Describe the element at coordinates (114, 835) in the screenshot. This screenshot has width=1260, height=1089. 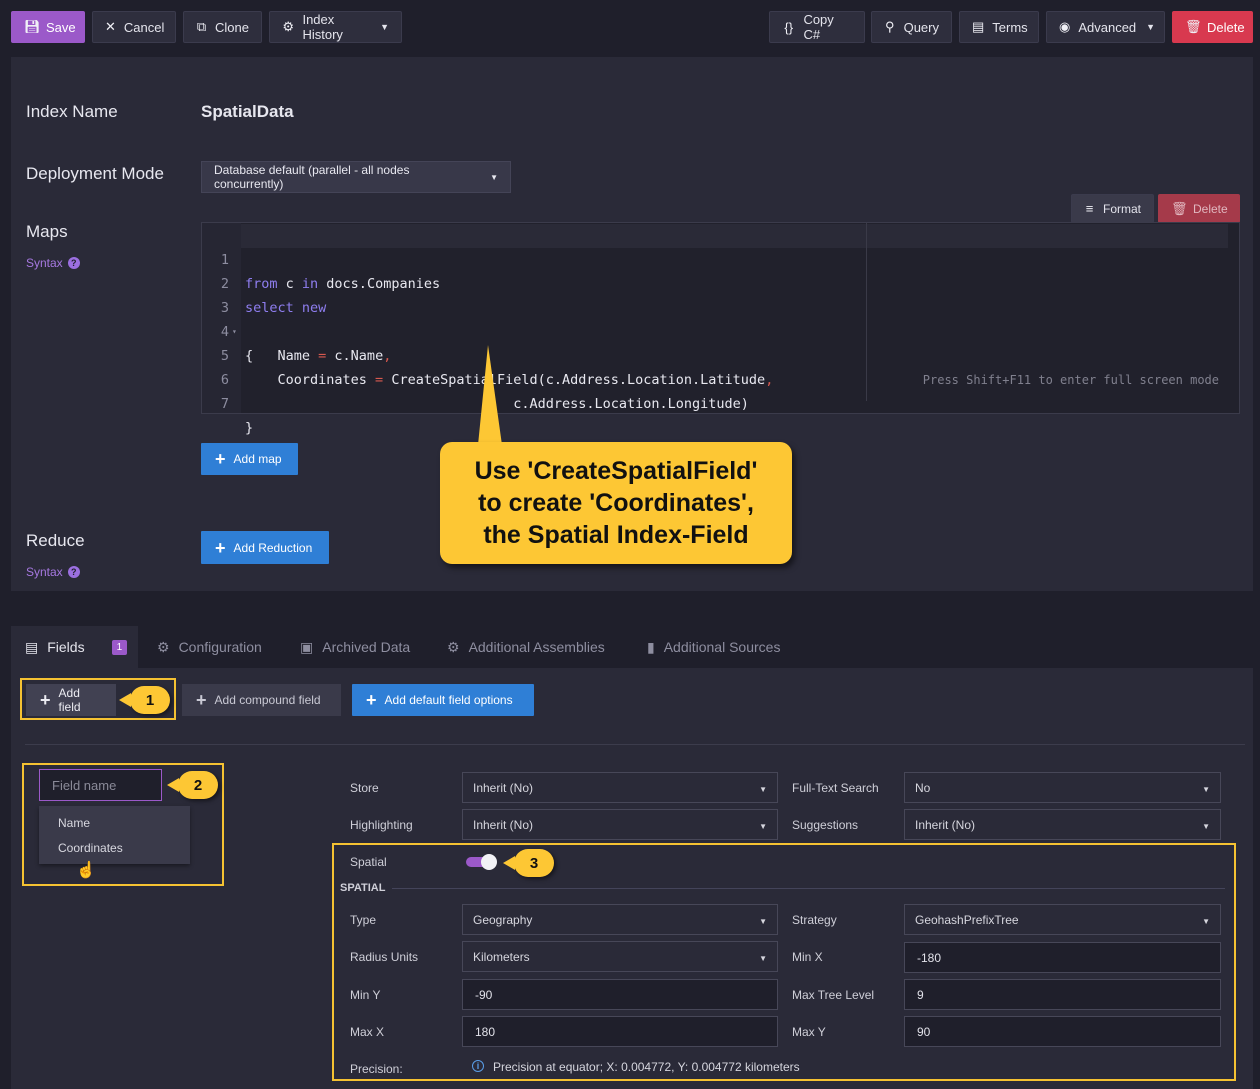
I see `field-name-suggestions: Name Coordinates` at that location.